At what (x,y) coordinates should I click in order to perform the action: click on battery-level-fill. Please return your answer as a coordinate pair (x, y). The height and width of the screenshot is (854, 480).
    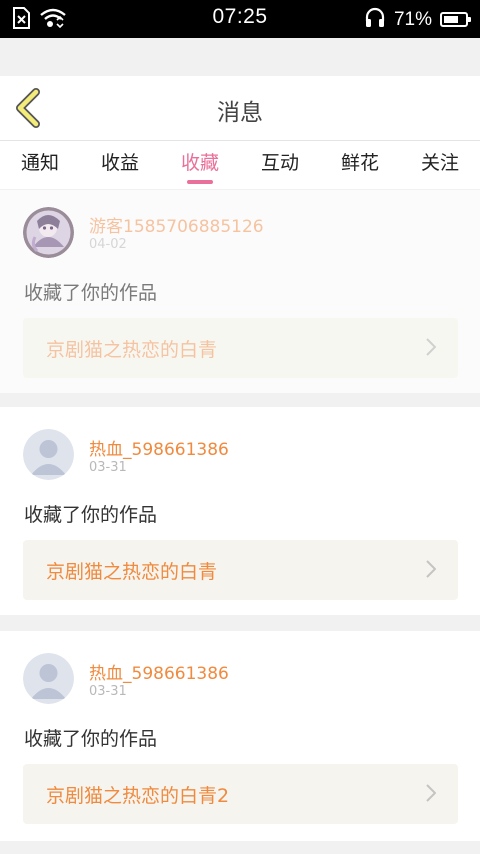
    Looking at the image, I should click on (451, 19).